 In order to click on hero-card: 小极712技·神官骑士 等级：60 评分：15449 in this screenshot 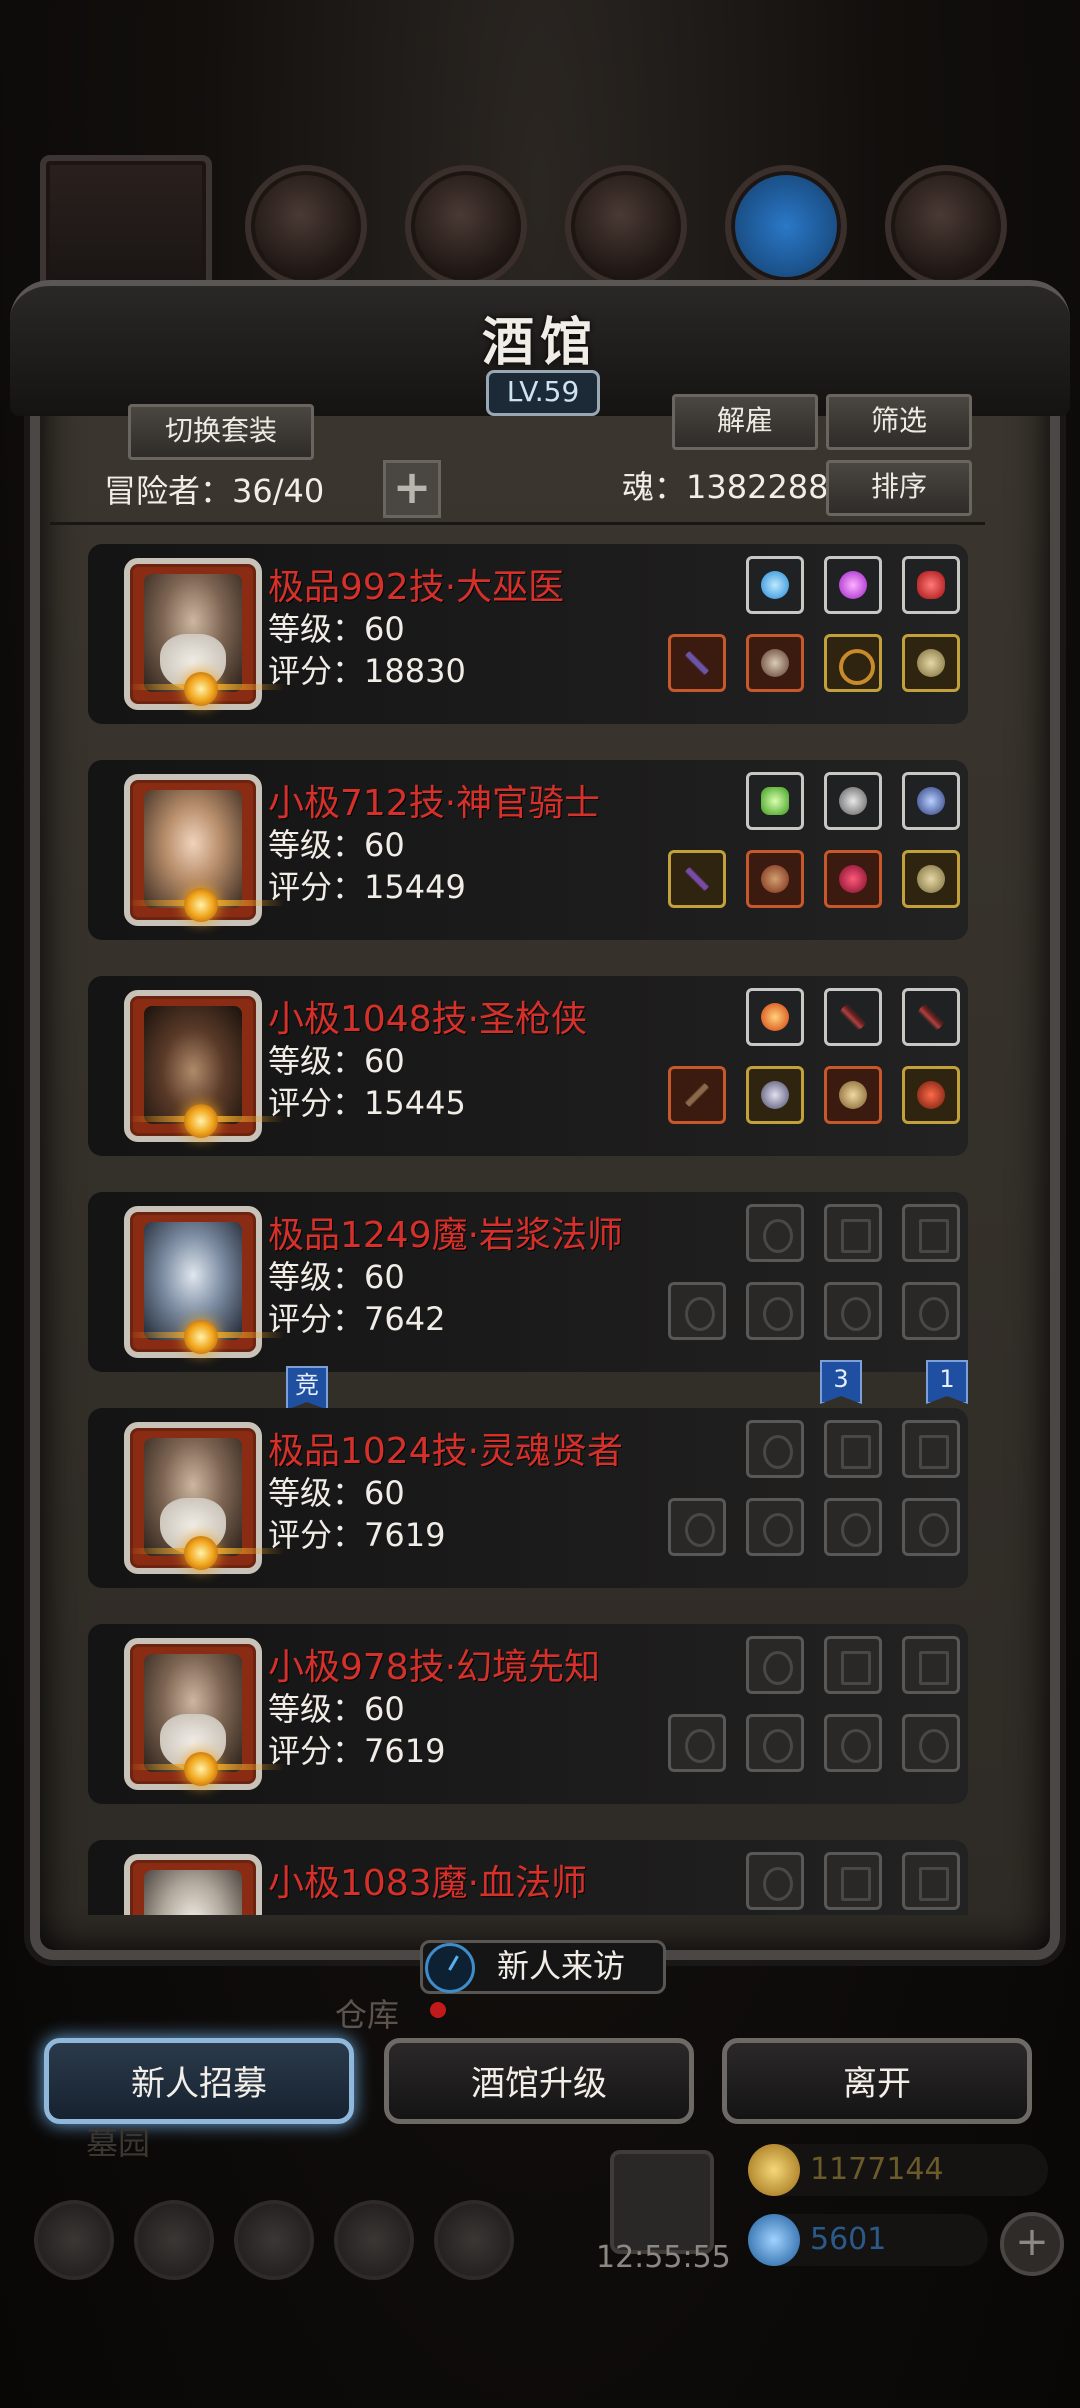, I will do `click(528, 850)`.